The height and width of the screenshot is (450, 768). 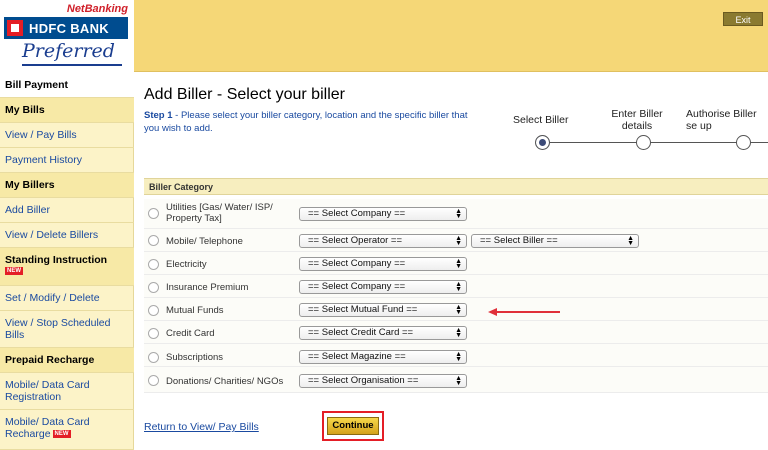 What do you see at coordinates (97, 9) in the screenshot?
I see `netbanking-label: NetBanking` at bounding box center [97, 9].